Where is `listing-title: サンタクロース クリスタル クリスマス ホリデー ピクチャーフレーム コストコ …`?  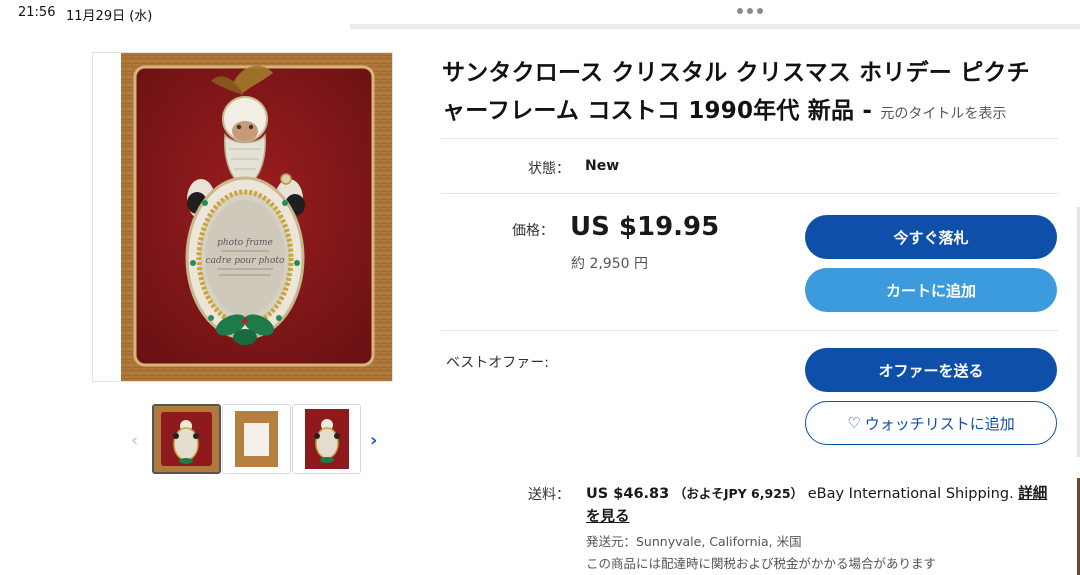
listing-title: サンタクロース クリスタル クリスマス ホリデー ピクチャーフレーム コストコ … is located at coordinates (747, 93).